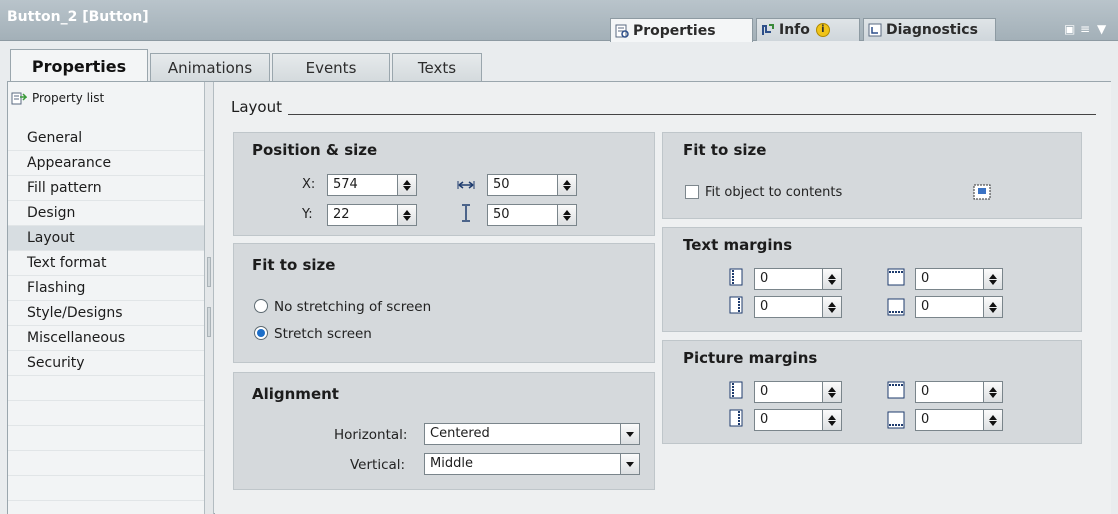  Describe the element at coordinates (444, 184) in the screenshot. I see `position-size-group: Position & size X: 574 Y: 22 50 50` at that location.